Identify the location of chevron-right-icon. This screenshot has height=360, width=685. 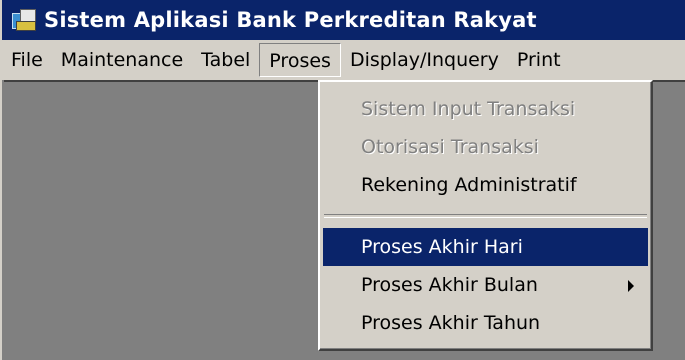
(631, 286).